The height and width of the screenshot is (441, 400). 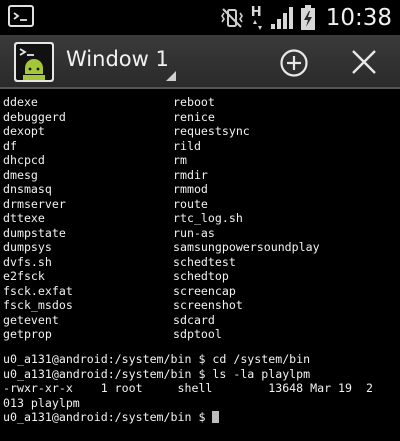 I want to click on network-type-label: H, so click(x=256, y=12).